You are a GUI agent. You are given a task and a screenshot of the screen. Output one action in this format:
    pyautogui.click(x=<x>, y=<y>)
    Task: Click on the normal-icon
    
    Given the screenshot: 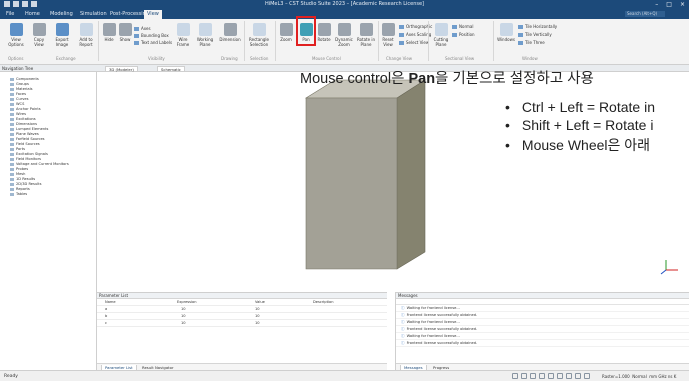 What is the action you would take?
    pyautogui.click(x=454, y=27)
    